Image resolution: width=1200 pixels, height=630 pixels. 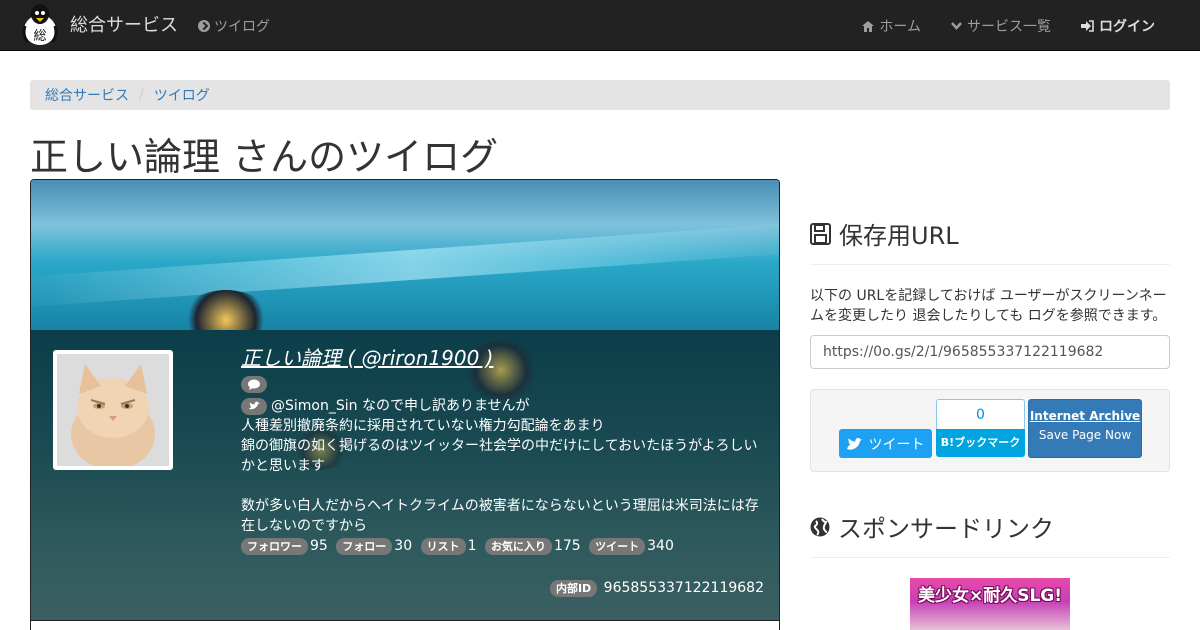 I want to click on nav-services: サービス一覧, so click(x=1001, y=26).